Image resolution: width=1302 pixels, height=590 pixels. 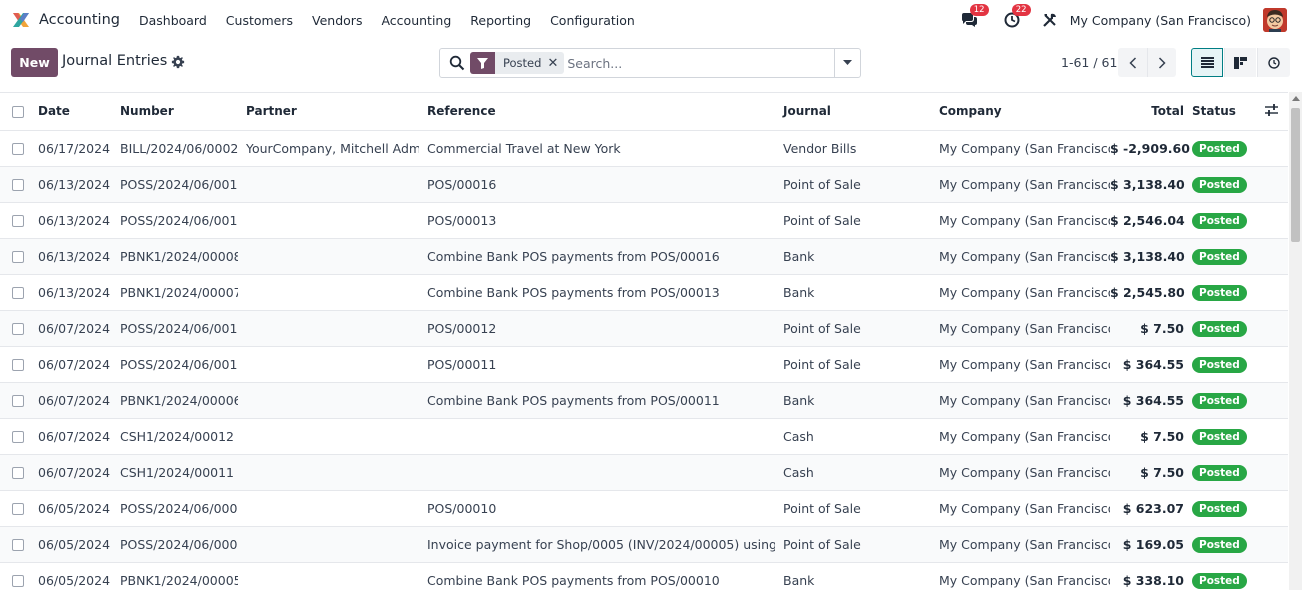 I want to click on cell-total: $ 2,545.80, so click(x=1151, y=292).